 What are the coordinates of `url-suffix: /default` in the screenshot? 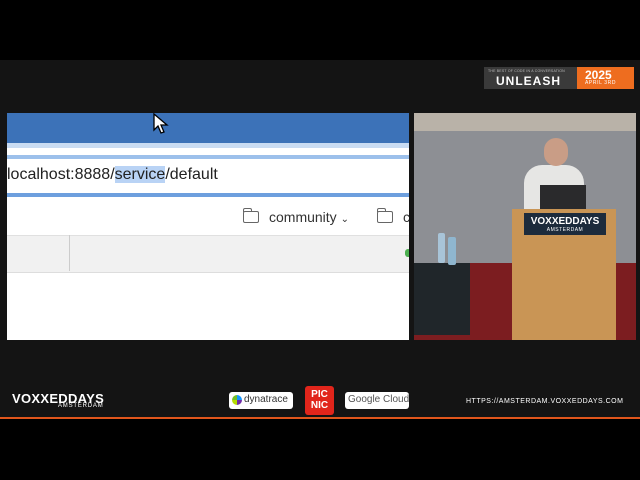 It's located at (191, 174).